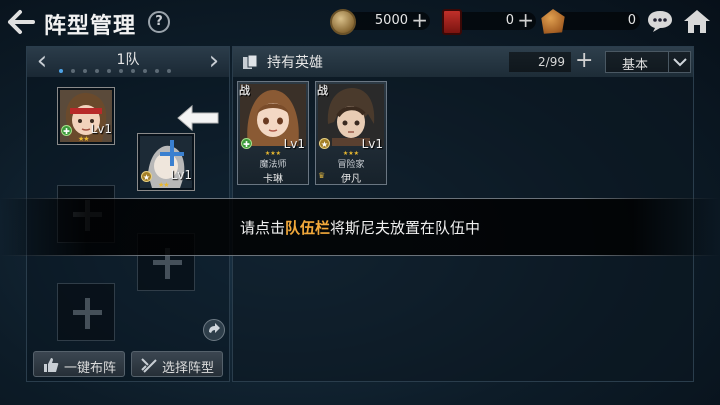 The height and width of the screenshot is (405, 720). I want to click on chat-bubble-icon, so click(660, 21).